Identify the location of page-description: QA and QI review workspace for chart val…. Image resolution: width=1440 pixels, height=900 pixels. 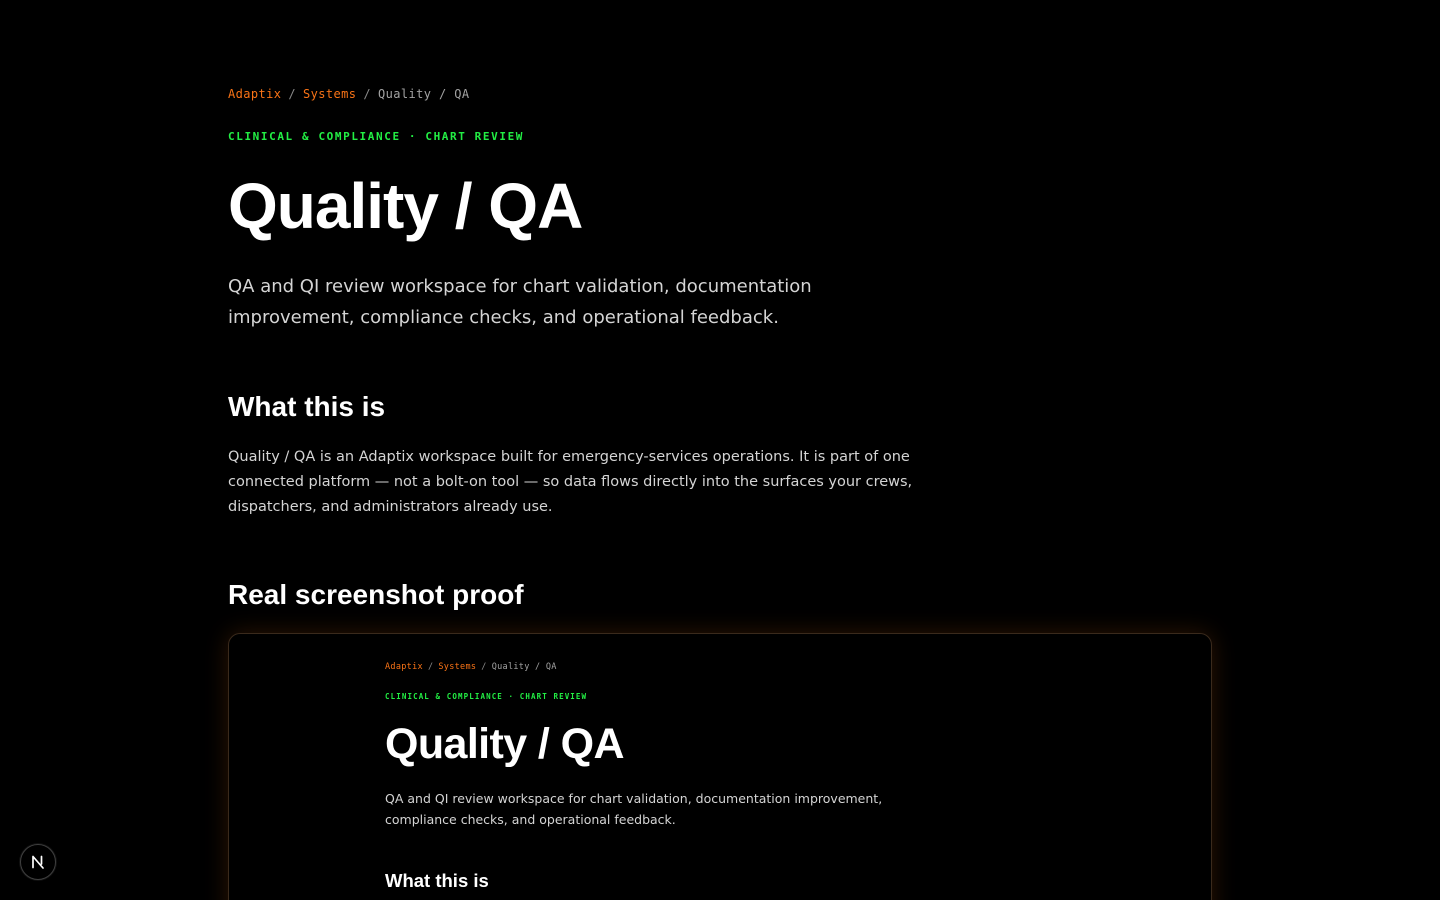
(520, 302).